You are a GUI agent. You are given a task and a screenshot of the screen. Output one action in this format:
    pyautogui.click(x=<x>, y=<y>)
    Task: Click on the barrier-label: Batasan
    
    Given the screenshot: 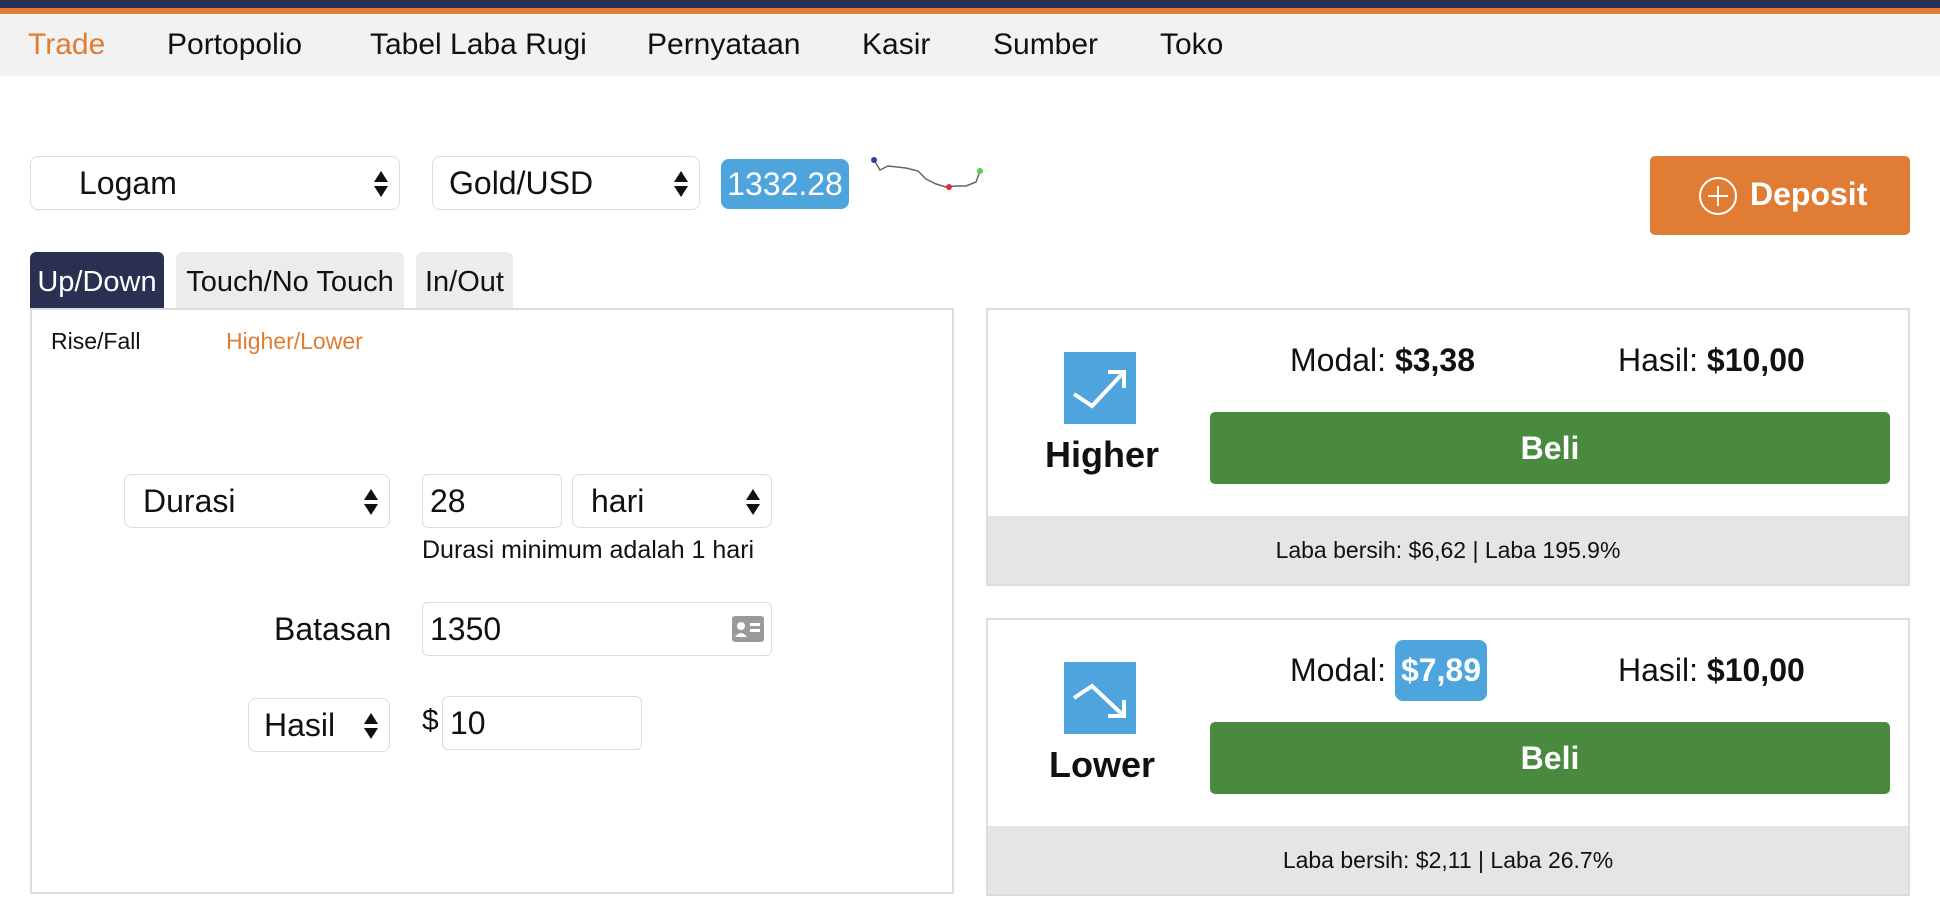 What is the action you would take?
    pyautogui.click(x=333, y=629)
    